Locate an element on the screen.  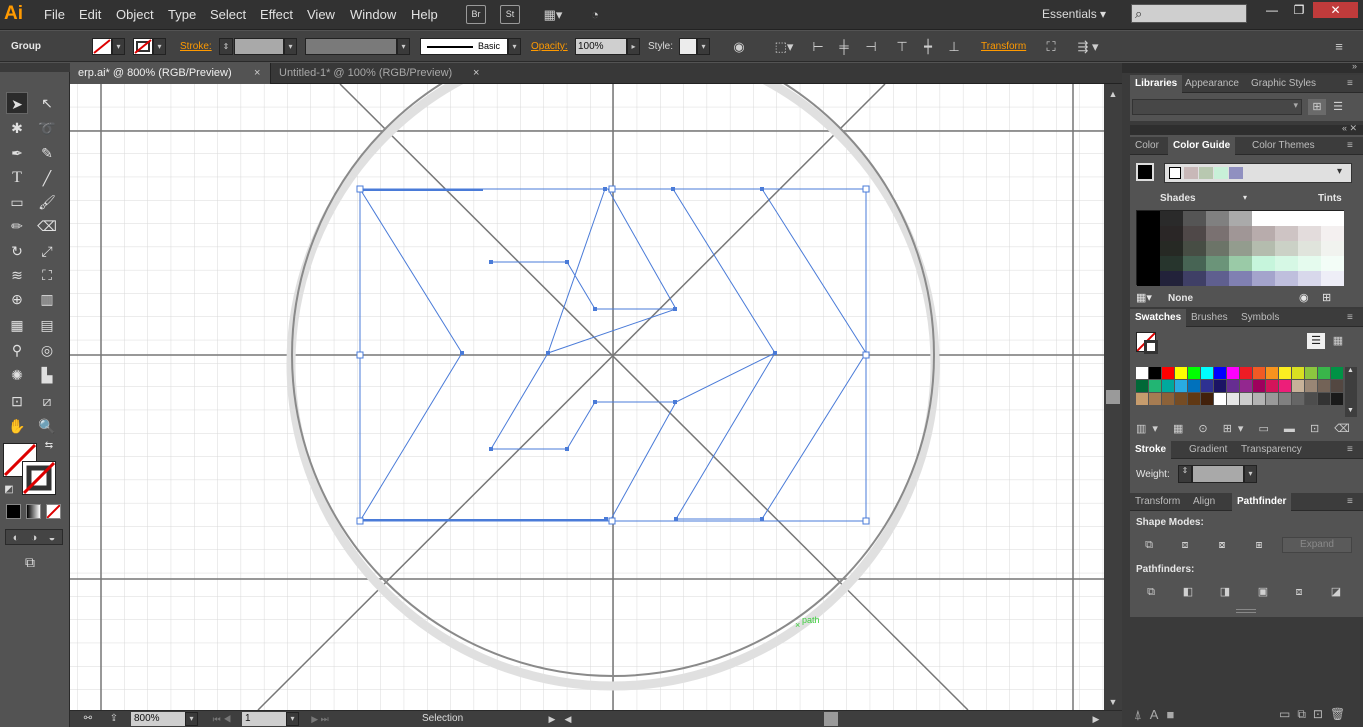
doc-tab-erp: erp.ai* @ 800% (RGB/Preview) × is located at coordinates (170, 73).